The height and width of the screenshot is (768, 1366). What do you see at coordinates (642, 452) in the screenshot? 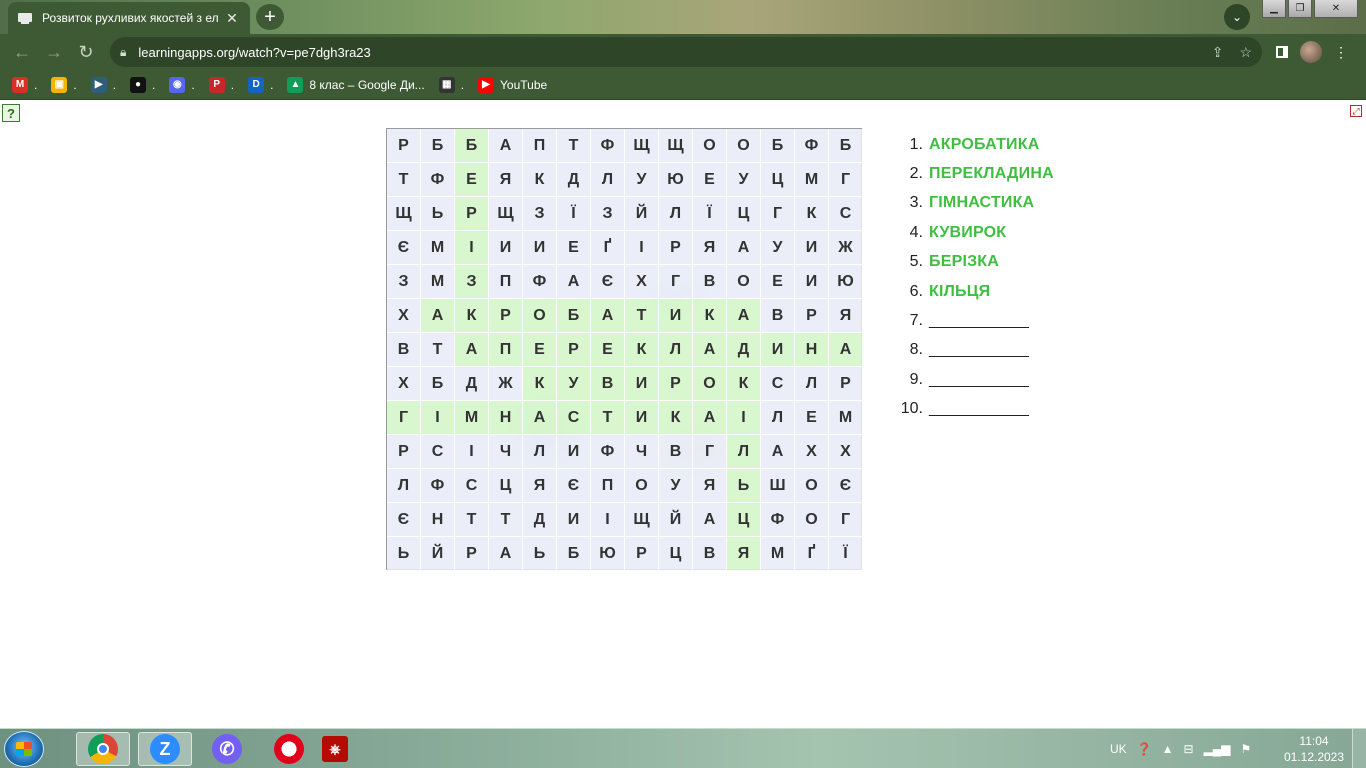
I see `grid-cell: Ч` at bounding box center [642, 452].